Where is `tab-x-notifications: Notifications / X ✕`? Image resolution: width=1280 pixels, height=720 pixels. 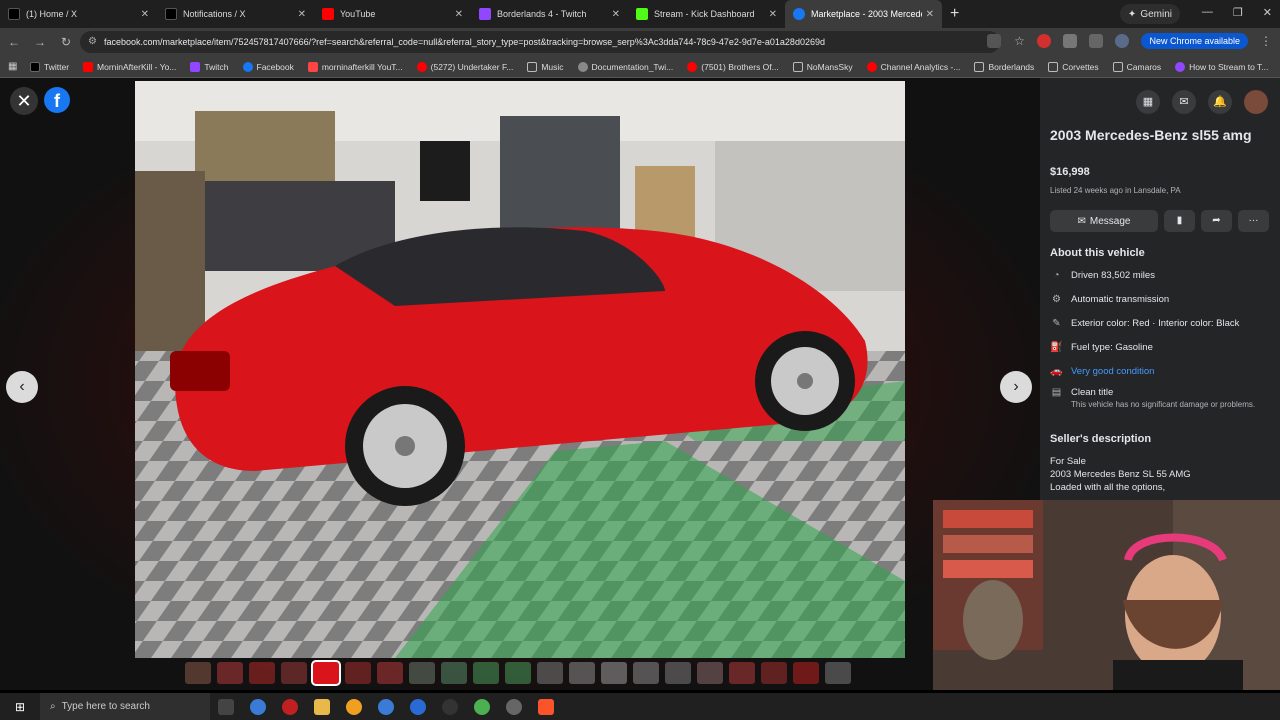 tab-x-notifications: Notifications / X ✕ is located at coordinates (235, 14).